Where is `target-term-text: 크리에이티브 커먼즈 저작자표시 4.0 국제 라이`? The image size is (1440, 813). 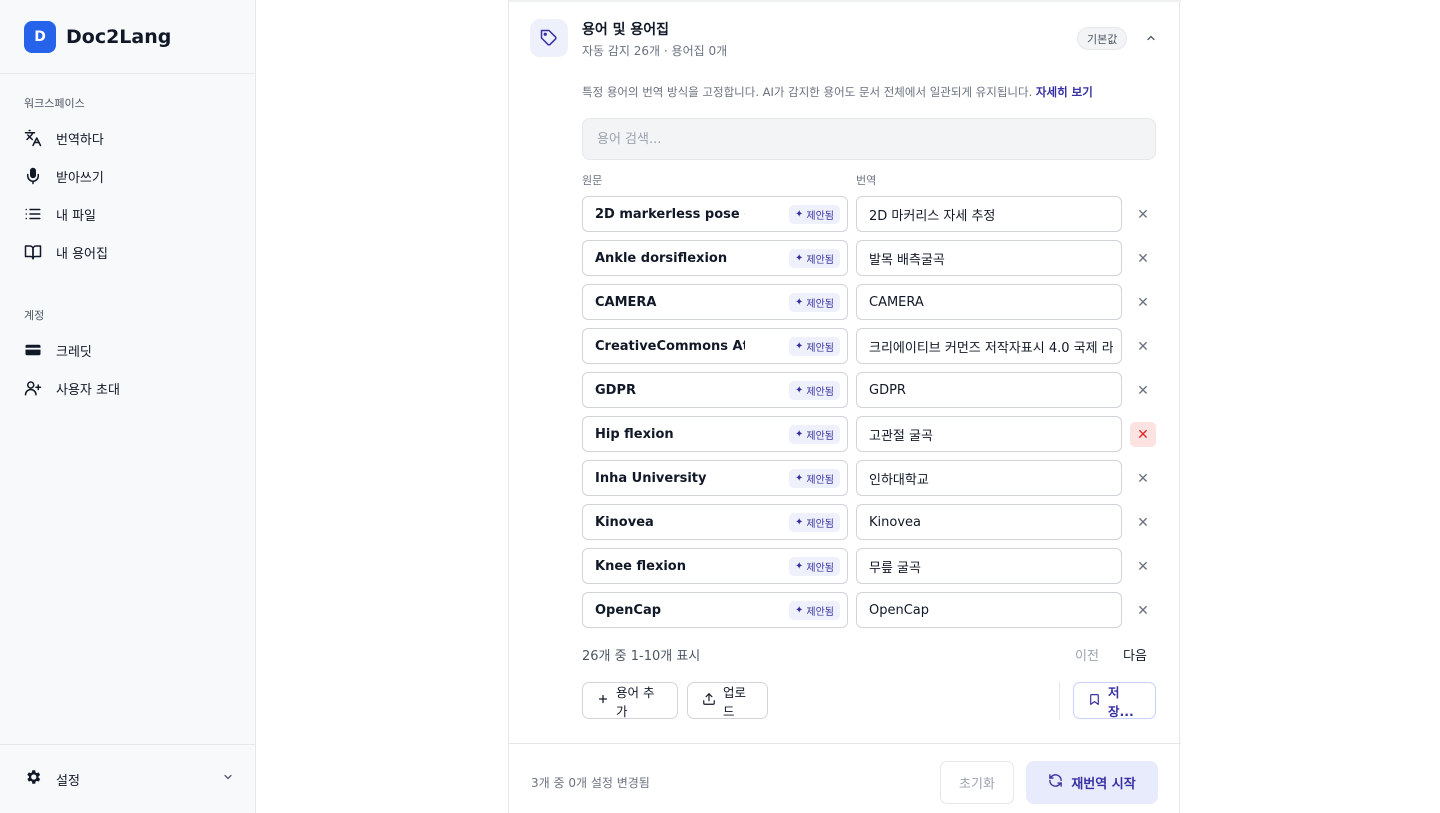
target-term-text: 크리에이티브 커먼즈 저작자표시 4.0 국제 라이 is located at coordinates (991, 348).